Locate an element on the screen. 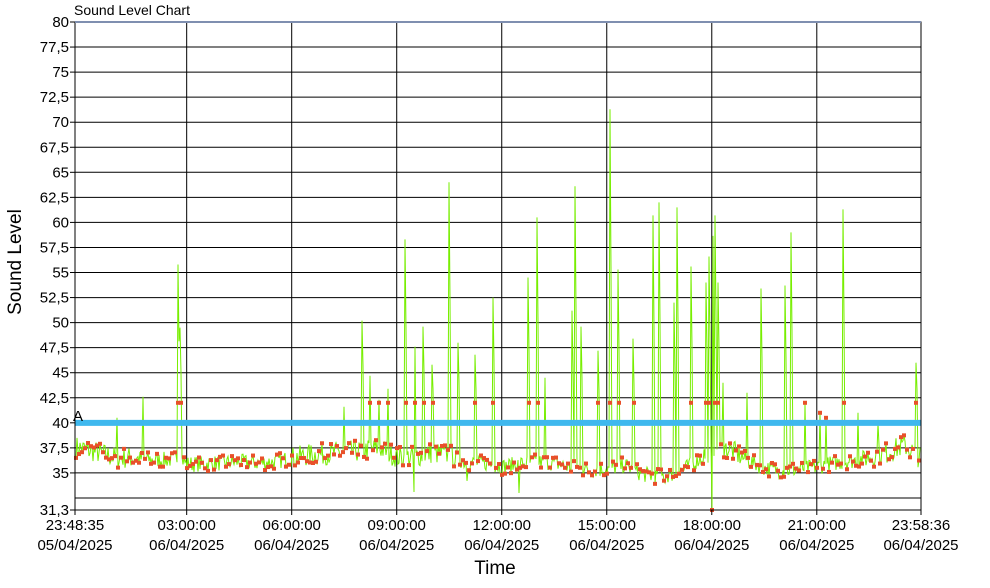  y-tick-label: 35 is located at coordinates (60, 473).